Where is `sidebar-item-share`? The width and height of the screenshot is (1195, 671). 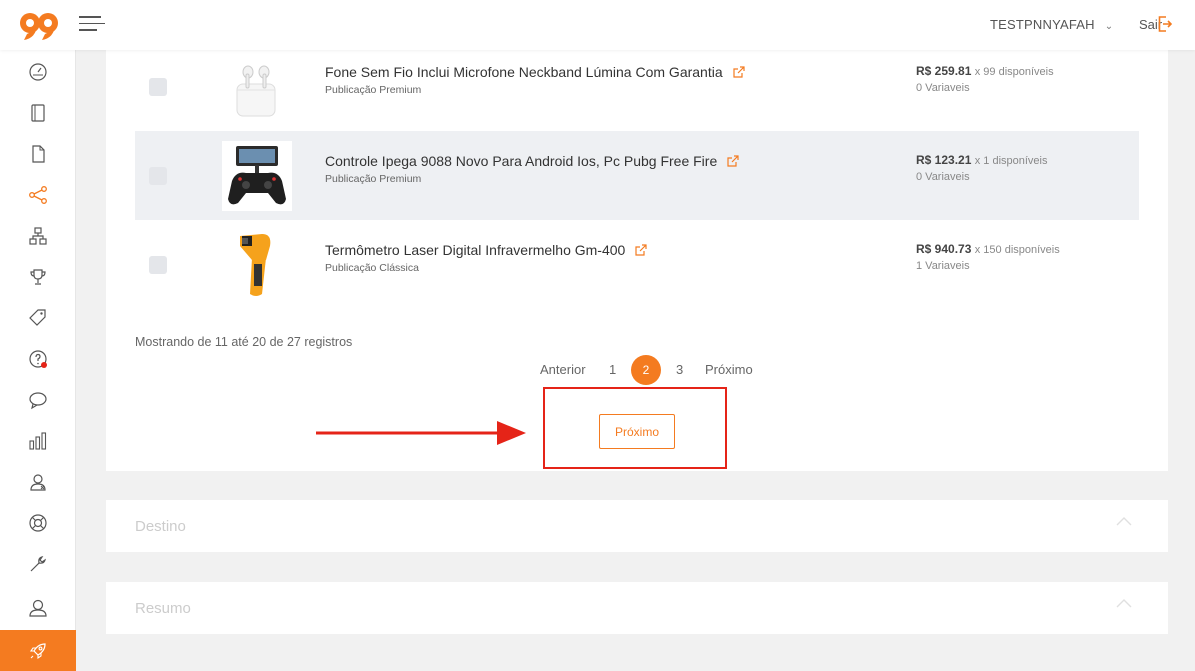
sidebar-item-share is located at coordinates (38, 195).